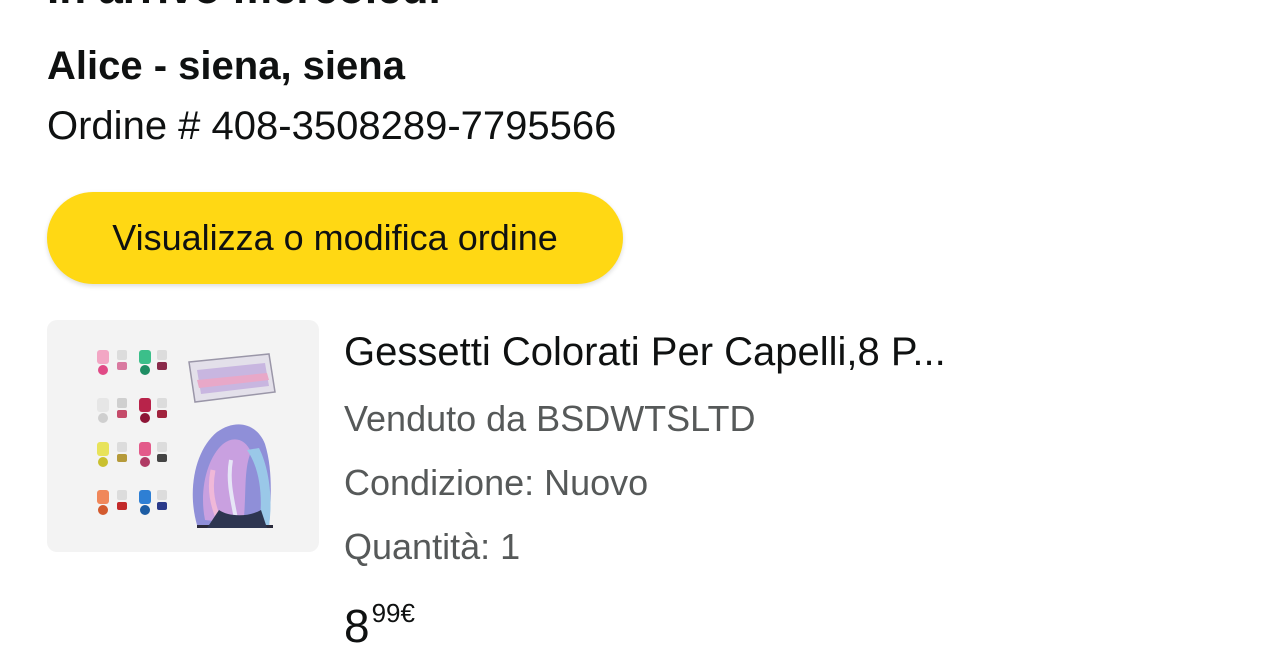  Describe the element at coordinates (496, 482) in the screenshot. I see `product-condition: Condizione: Nuovo` at that location.